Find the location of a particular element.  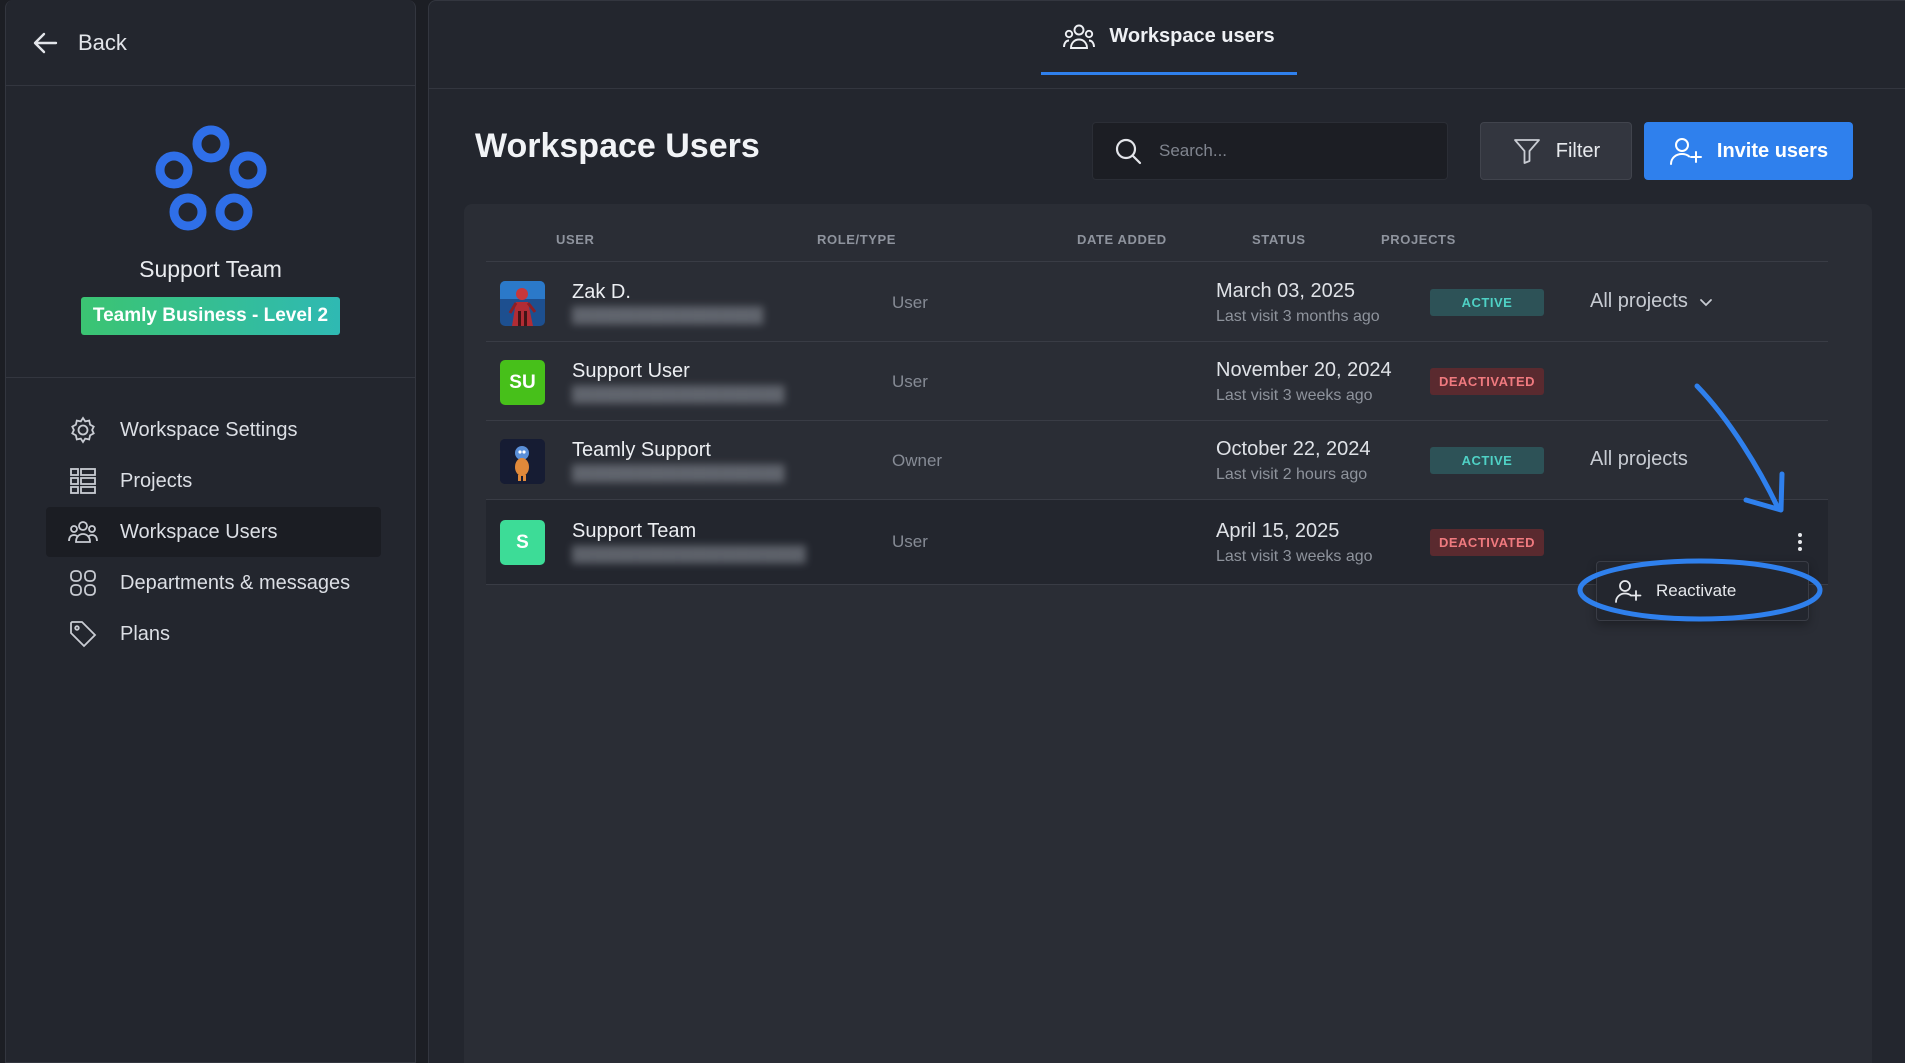

filter-label: Filter is located at coordinates (1578, 150).